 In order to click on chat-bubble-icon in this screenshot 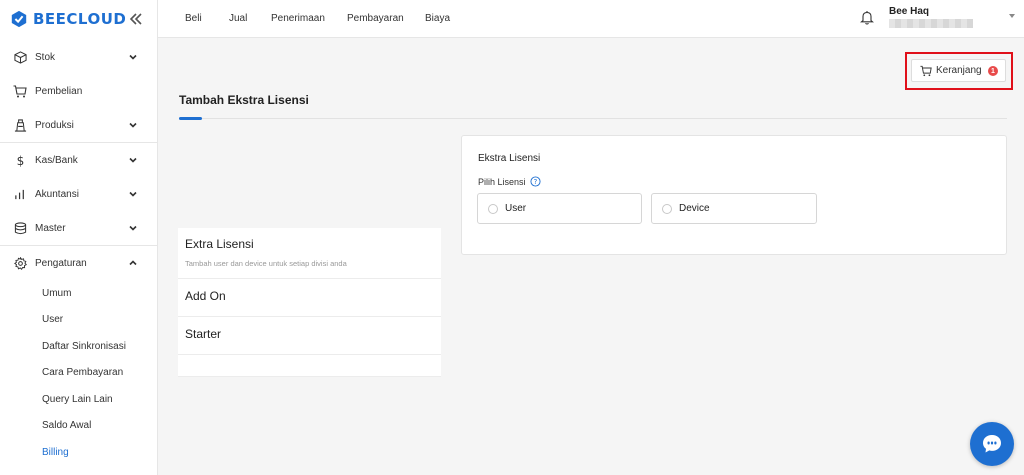, I will do `click(992, 444)`.